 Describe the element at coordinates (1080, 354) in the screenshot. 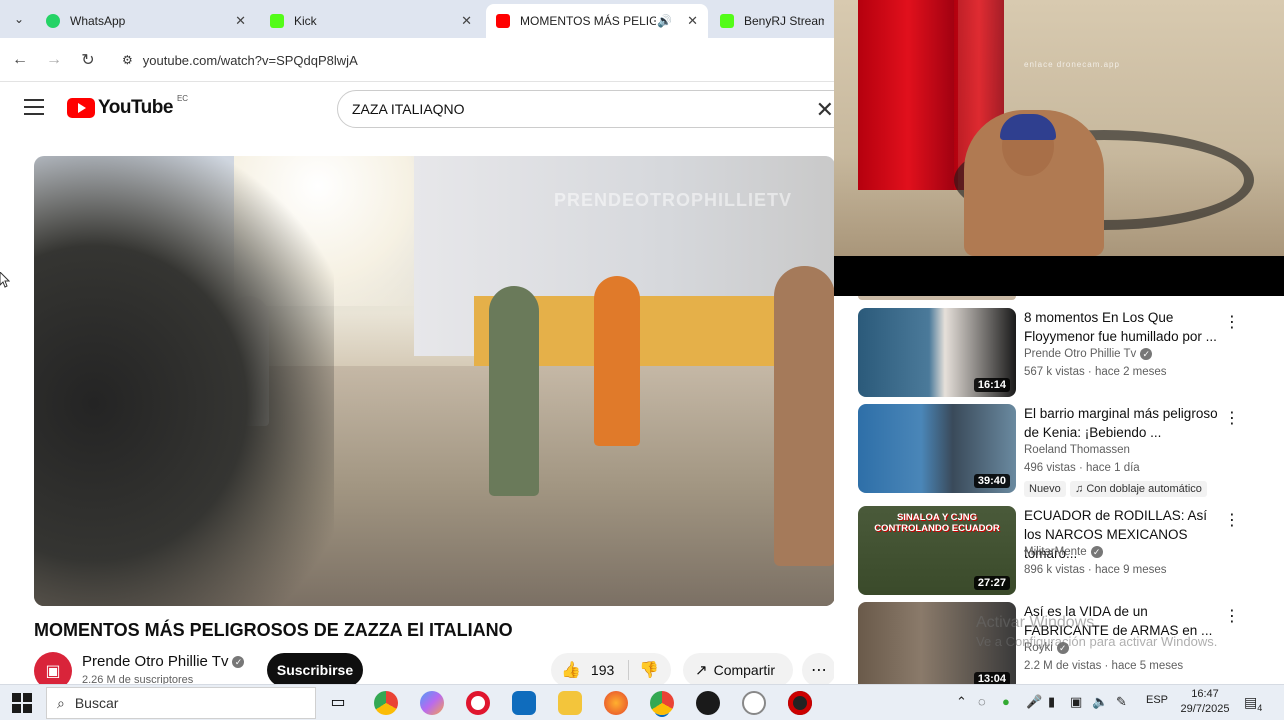

I see `recommendation-channel: Prende Otro Phillie Tv` at that location.